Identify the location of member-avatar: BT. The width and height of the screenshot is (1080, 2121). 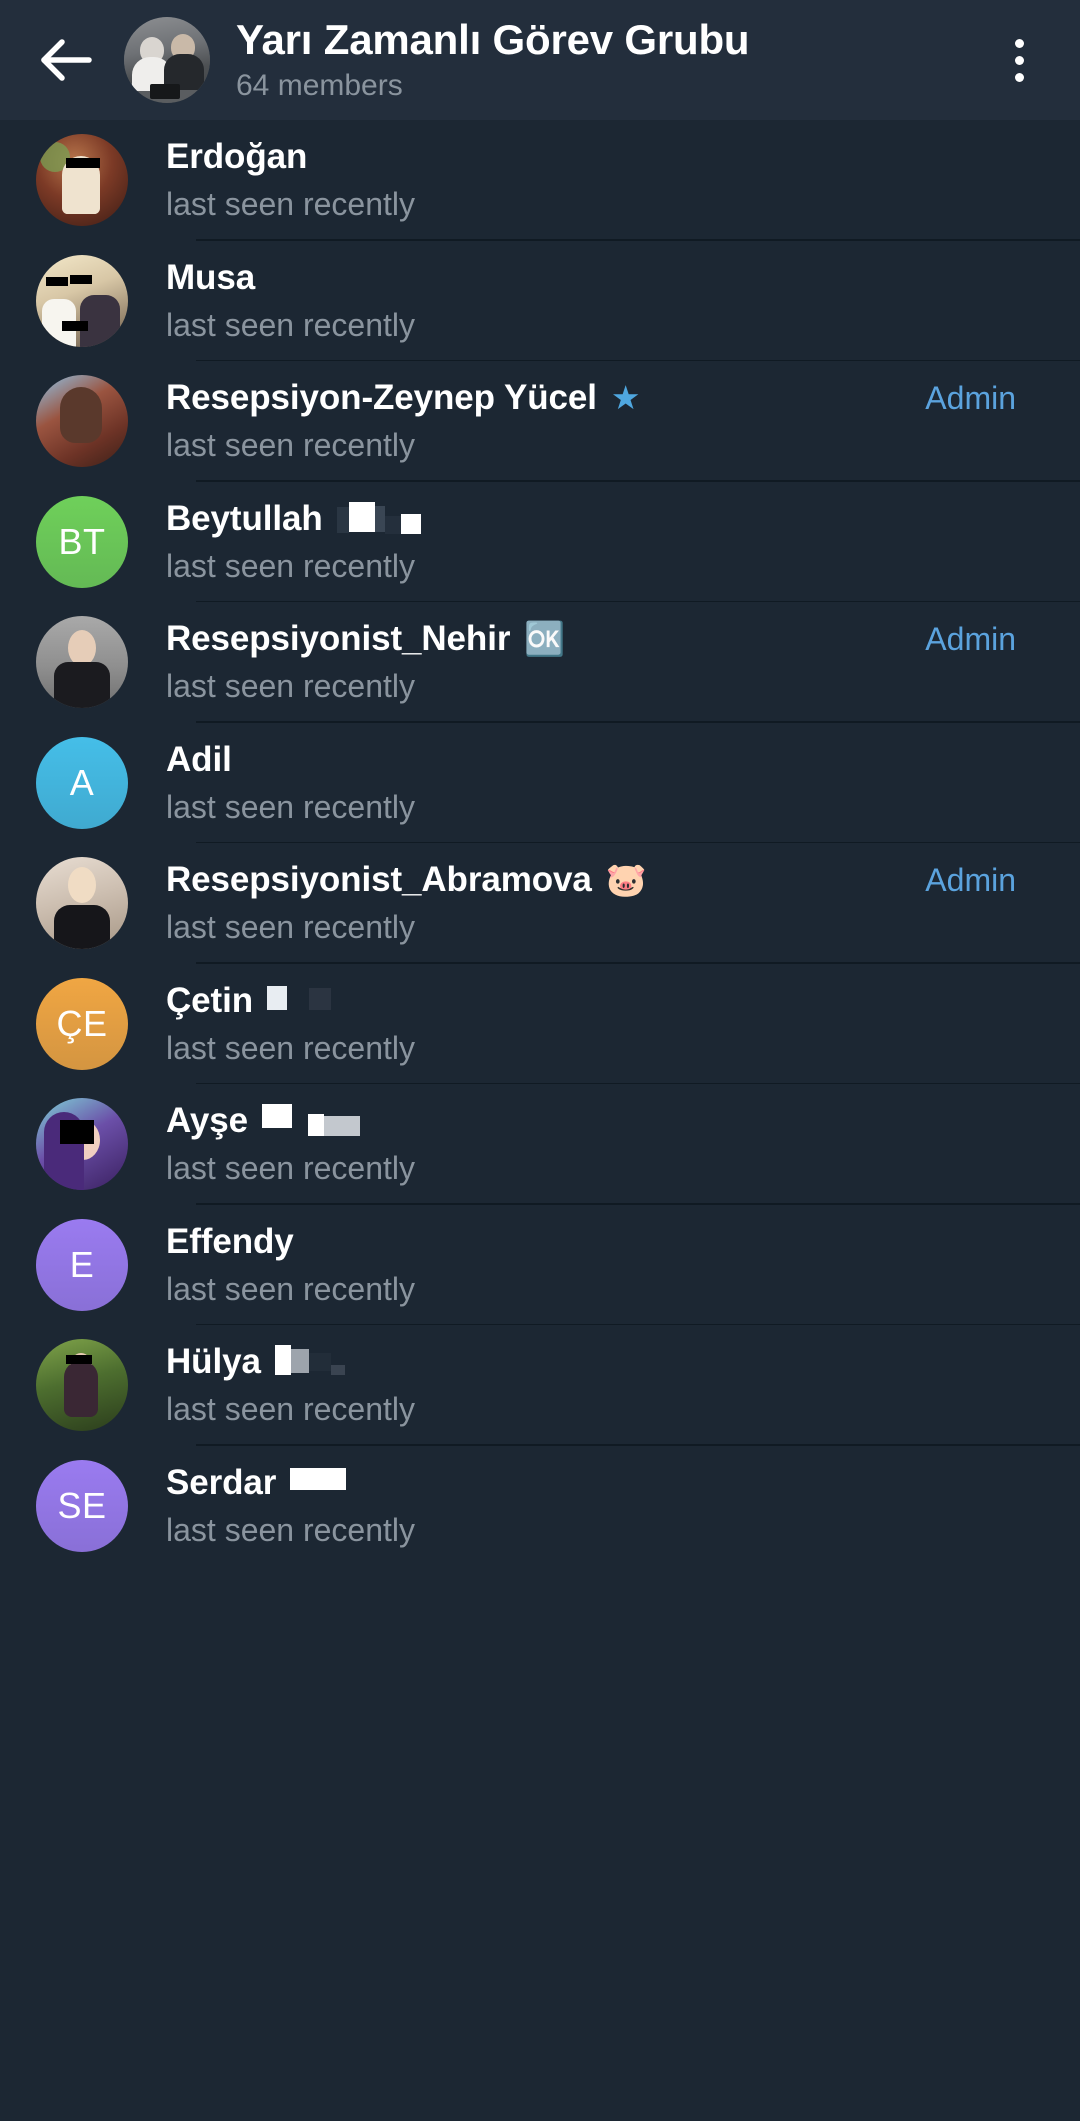
(82, 541).